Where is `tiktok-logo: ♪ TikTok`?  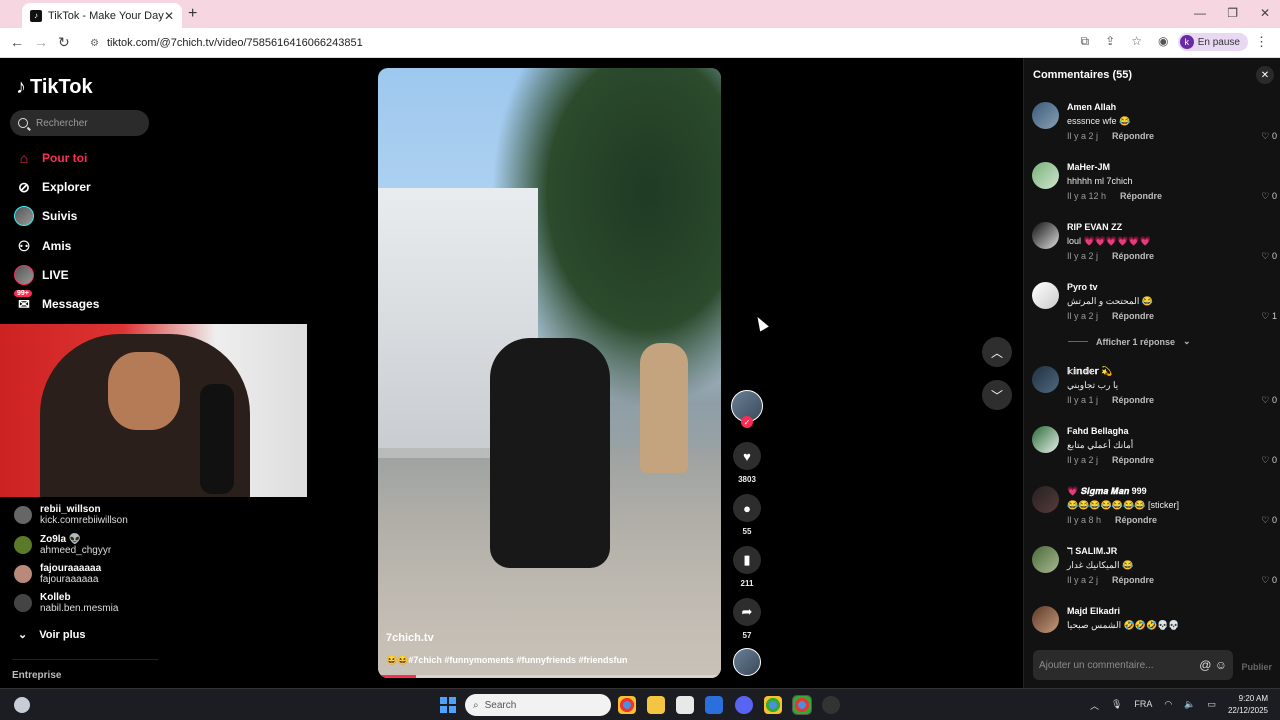 tiktok-logo: ♪ TikTok is located at coordinates (54, 87).